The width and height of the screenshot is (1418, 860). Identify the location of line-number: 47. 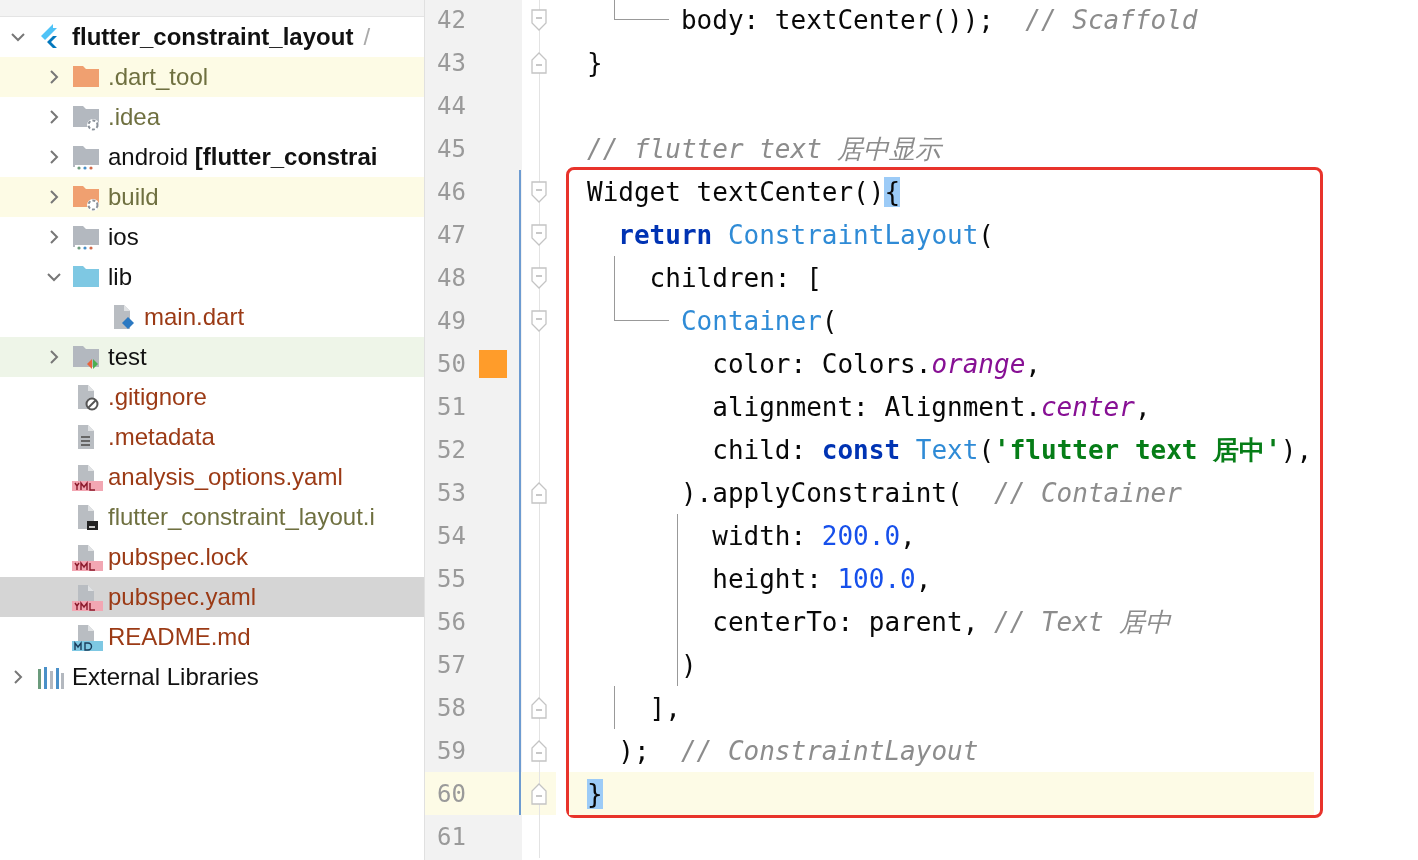
(451, 234).